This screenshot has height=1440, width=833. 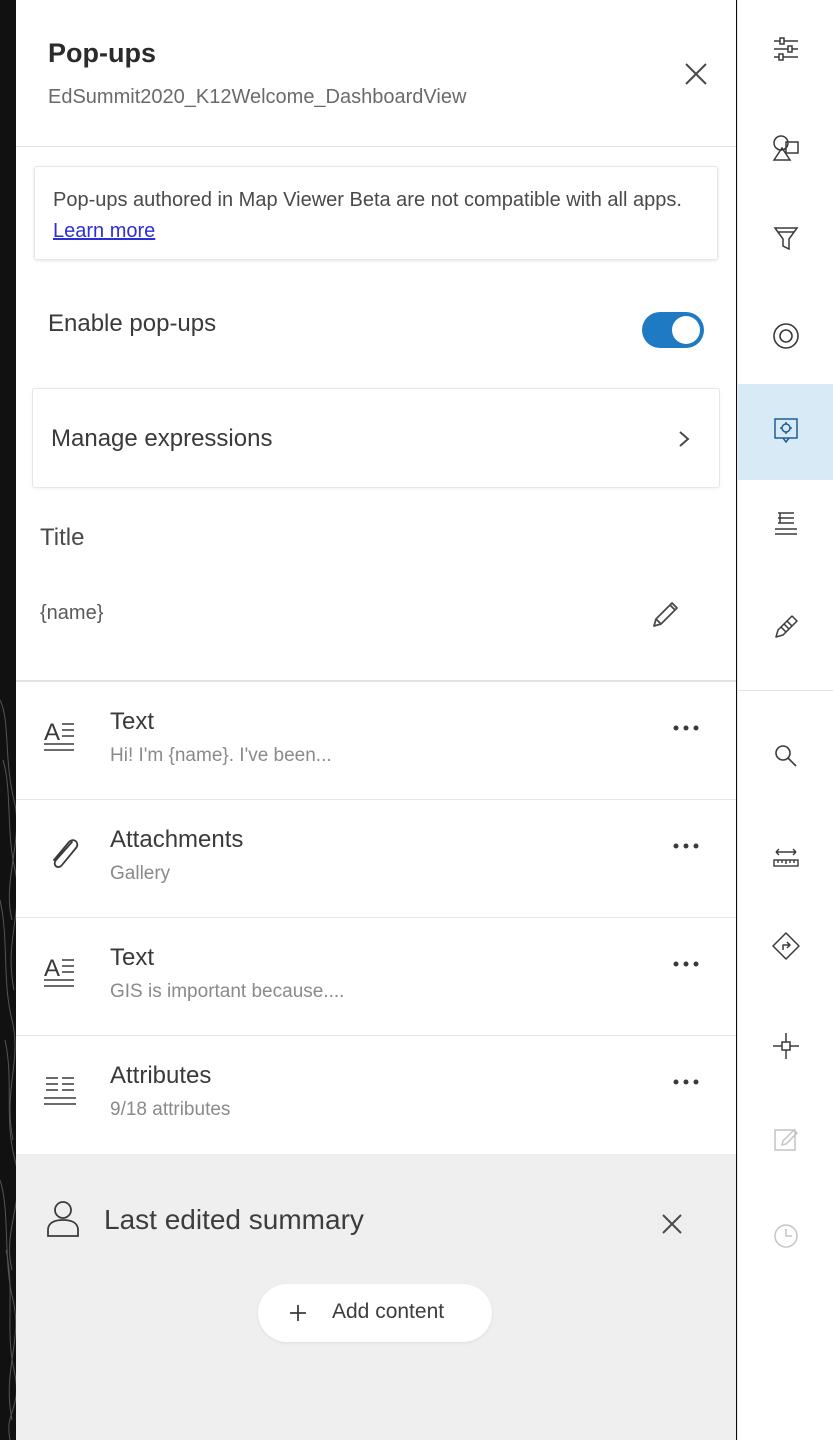 I want to click on rail-location, so click(x=785, y=1058).